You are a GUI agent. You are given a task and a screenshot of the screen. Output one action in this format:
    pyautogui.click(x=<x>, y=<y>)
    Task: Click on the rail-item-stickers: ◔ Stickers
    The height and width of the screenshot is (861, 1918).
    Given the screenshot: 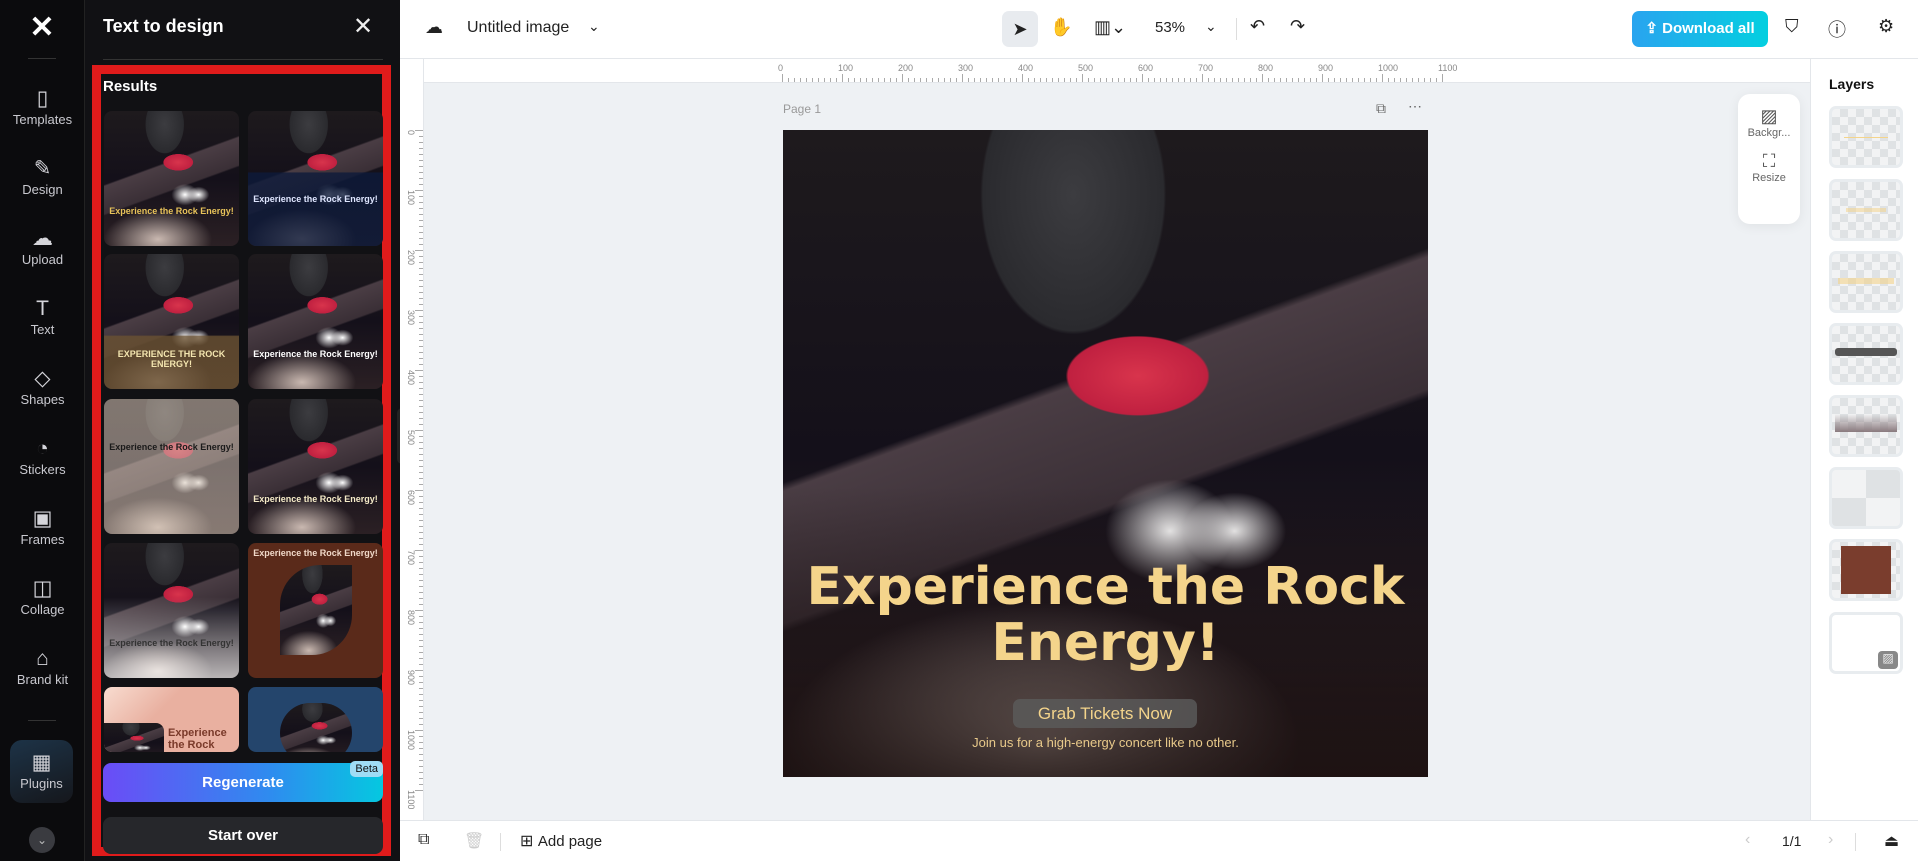 What is the action you would take?
    pyautogui.click(x=42, y=468)
    